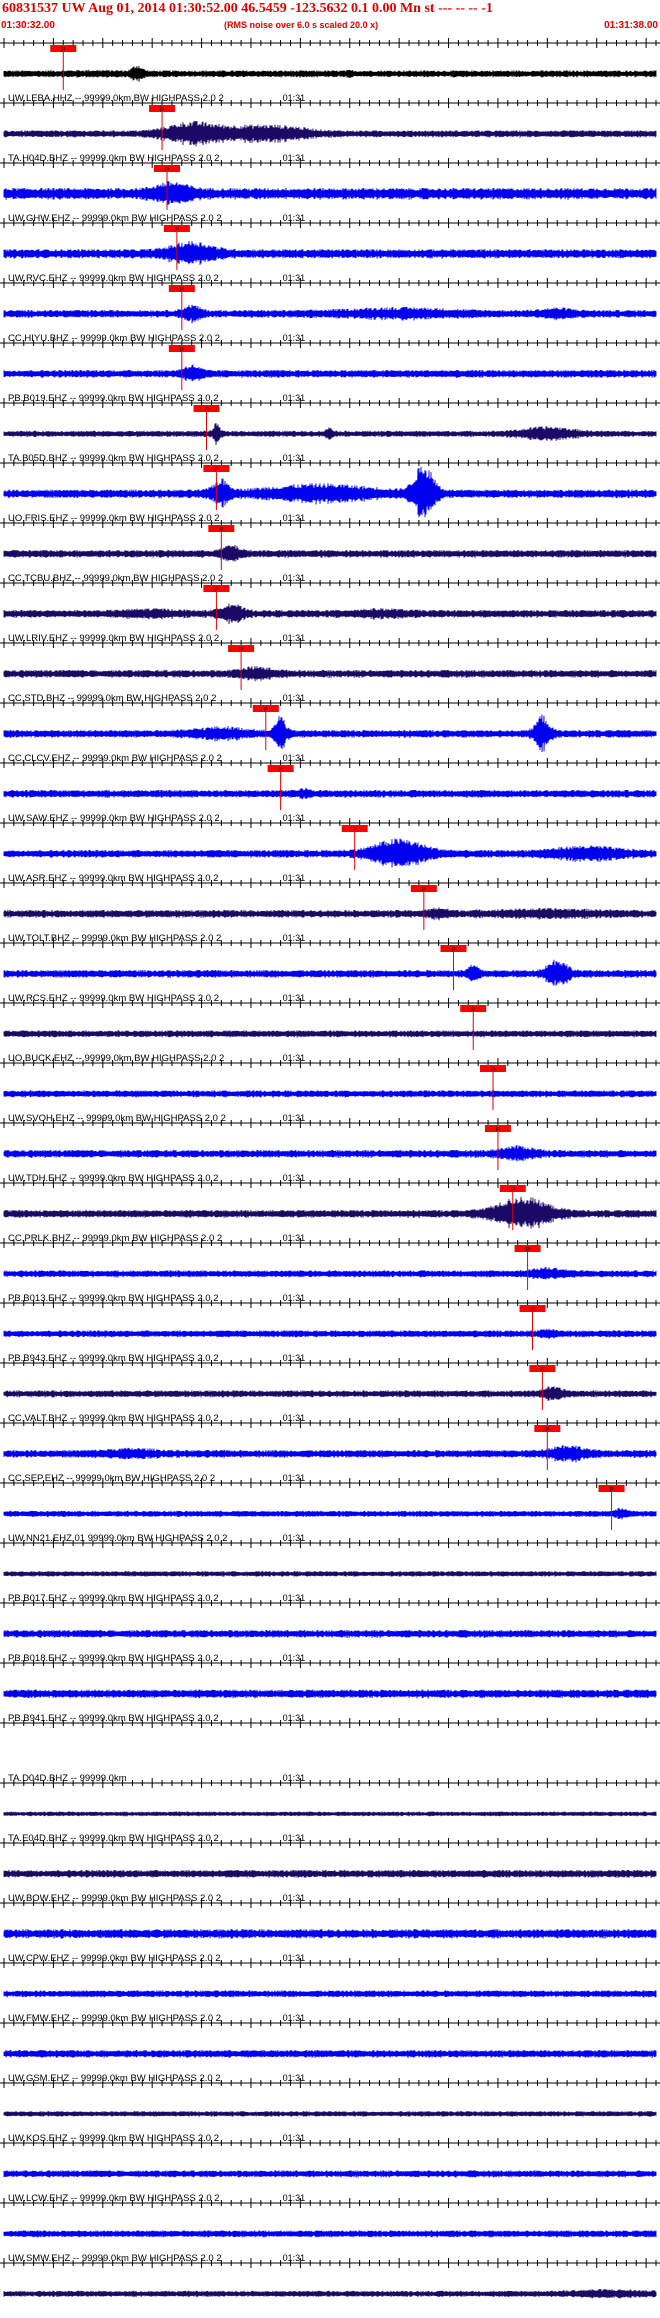  I want to click on time-axis, so click(330, 43).